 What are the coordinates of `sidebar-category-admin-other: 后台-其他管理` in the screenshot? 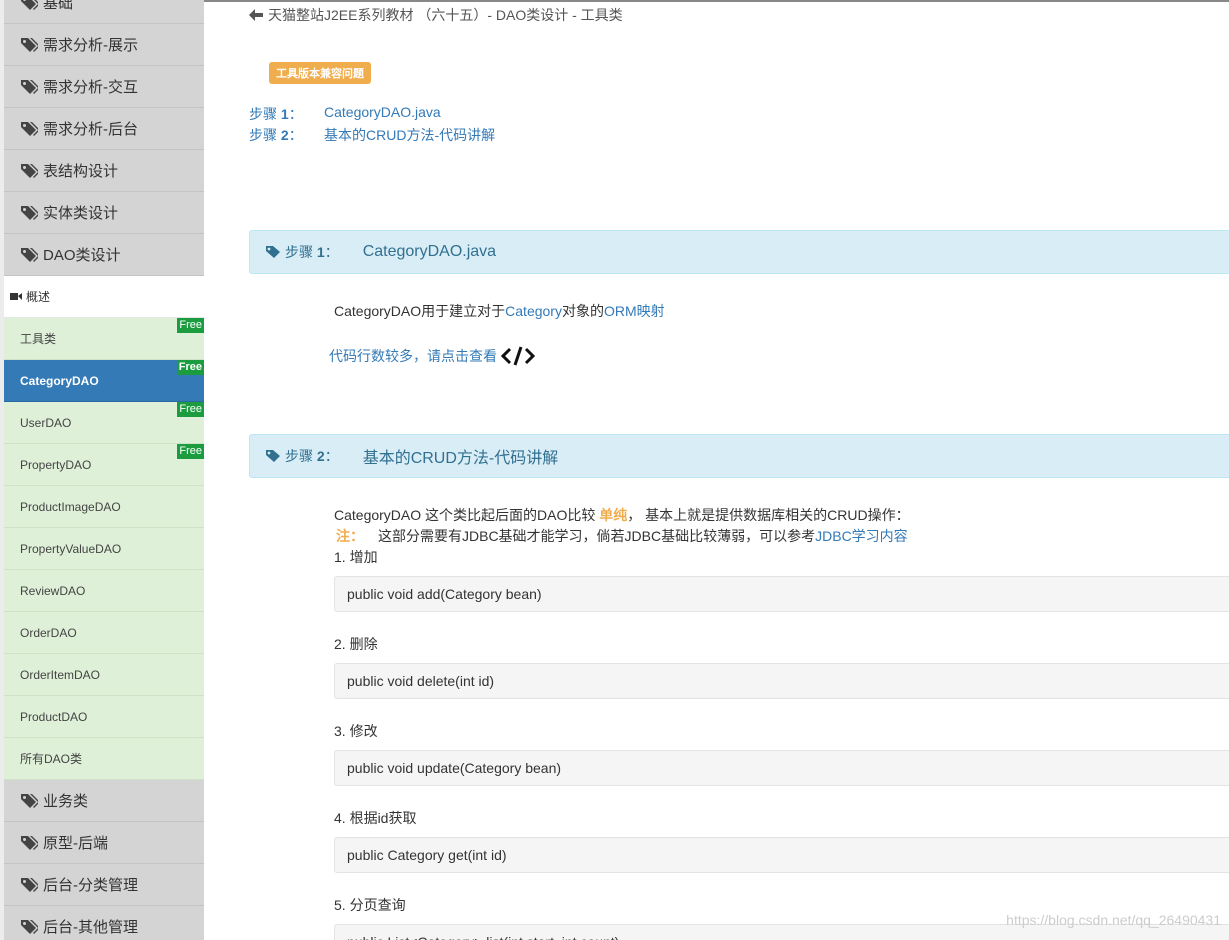 It's located at (104, 923).